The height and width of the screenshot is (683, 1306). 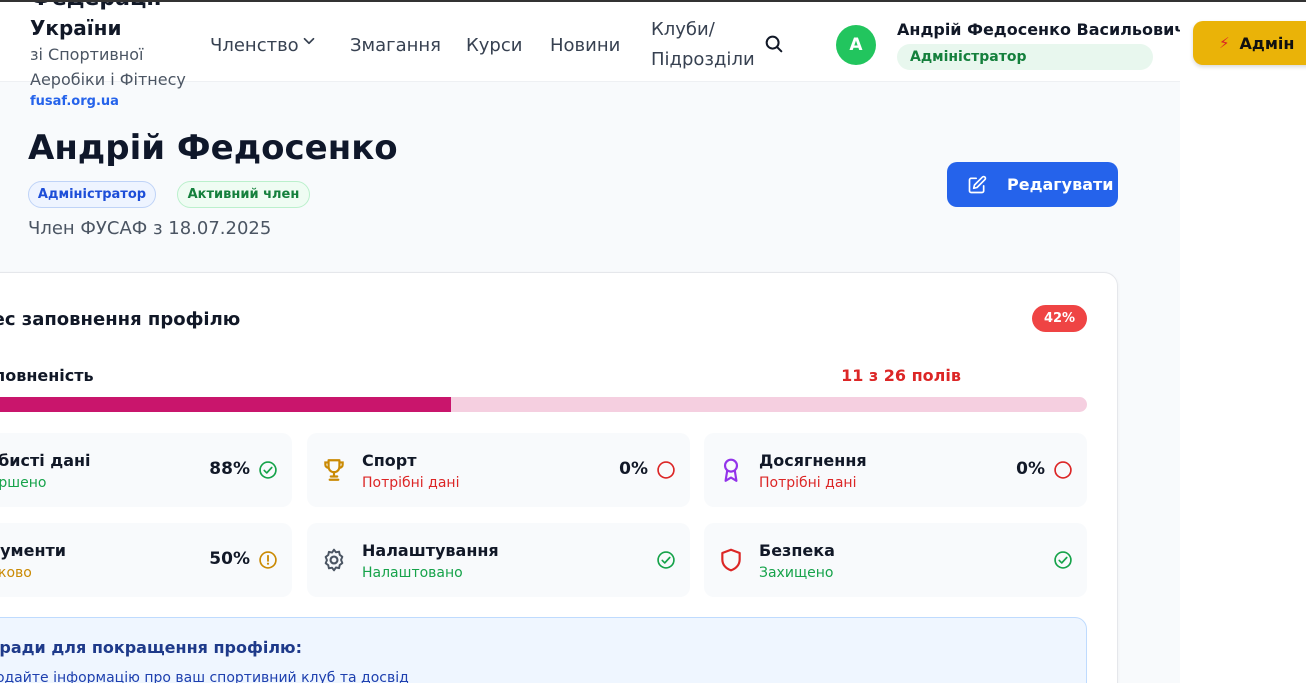 What do you see at coordinates (229, 559) in the screenshot?
I see `section-percent: 50%` at bounding box center [229, 559].